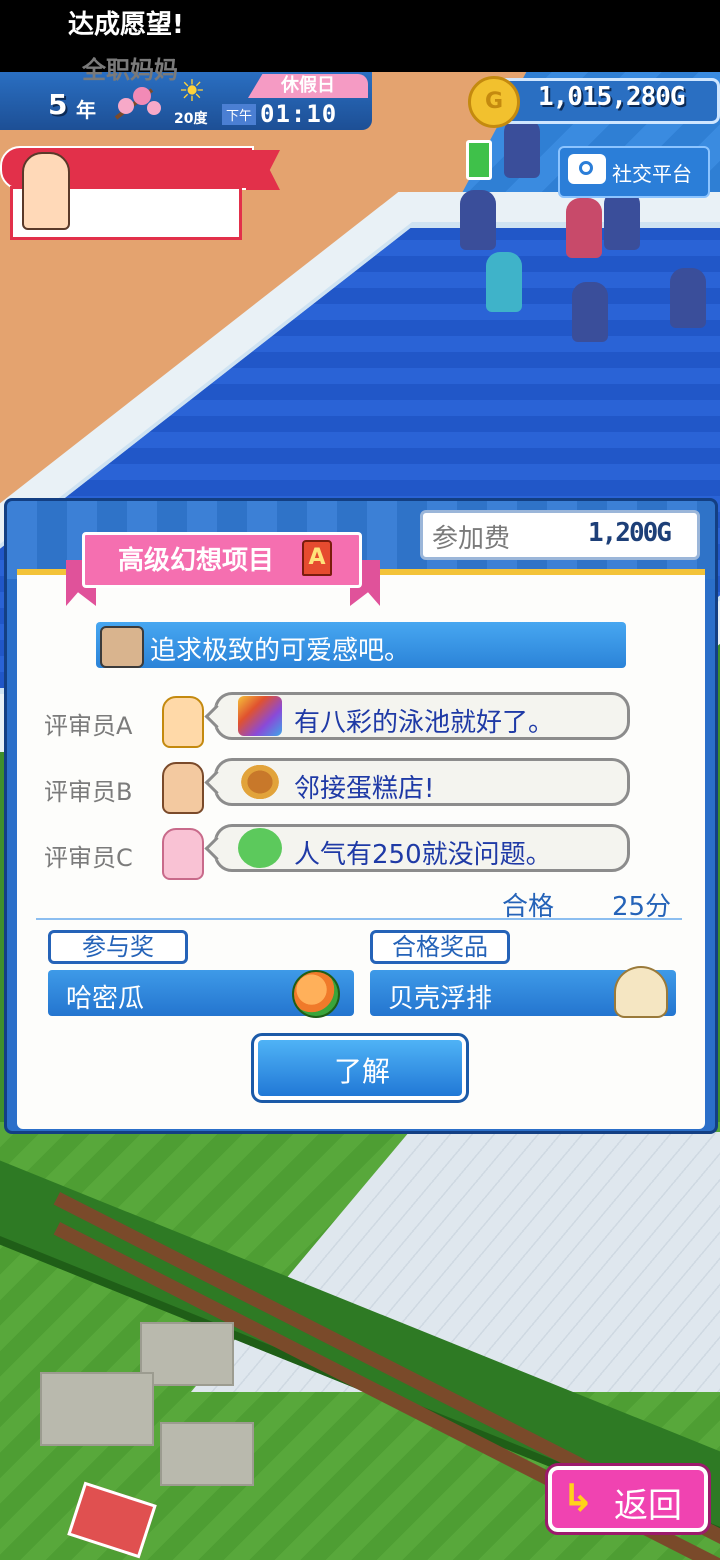  What do you see at coordinates (86, 110) in the screenshot?
I see `year-suffix: 年` at bounding box center [86, 110].